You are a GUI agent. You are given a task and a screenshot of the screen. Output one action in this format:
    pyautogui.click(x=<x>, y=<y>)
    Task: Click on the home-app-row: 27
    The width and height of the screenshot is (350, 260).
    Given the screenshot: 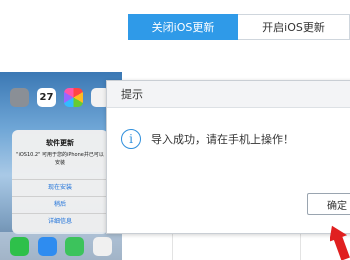 What is the action you would take?
    pyautogui.click(x=60, y=97)
    